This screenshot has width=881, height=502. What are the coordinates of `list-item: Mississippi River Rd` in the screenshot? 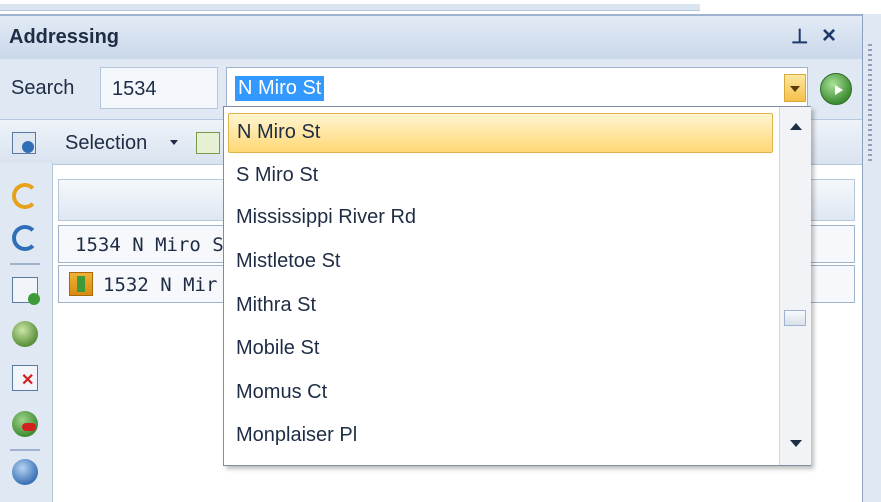 It's located at (500, 219).